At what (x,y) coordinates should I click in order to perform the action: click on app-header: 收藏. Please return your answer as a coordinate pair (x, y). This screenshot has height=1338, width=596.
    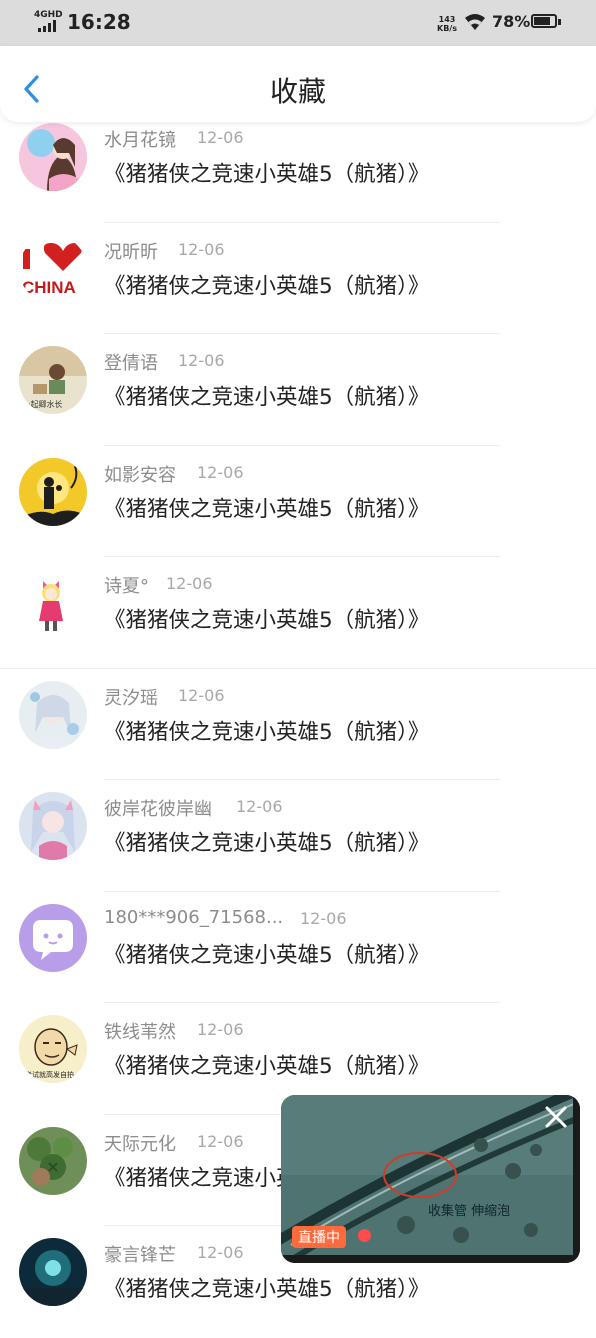
    Looking at the image, I should click on (298, 84).